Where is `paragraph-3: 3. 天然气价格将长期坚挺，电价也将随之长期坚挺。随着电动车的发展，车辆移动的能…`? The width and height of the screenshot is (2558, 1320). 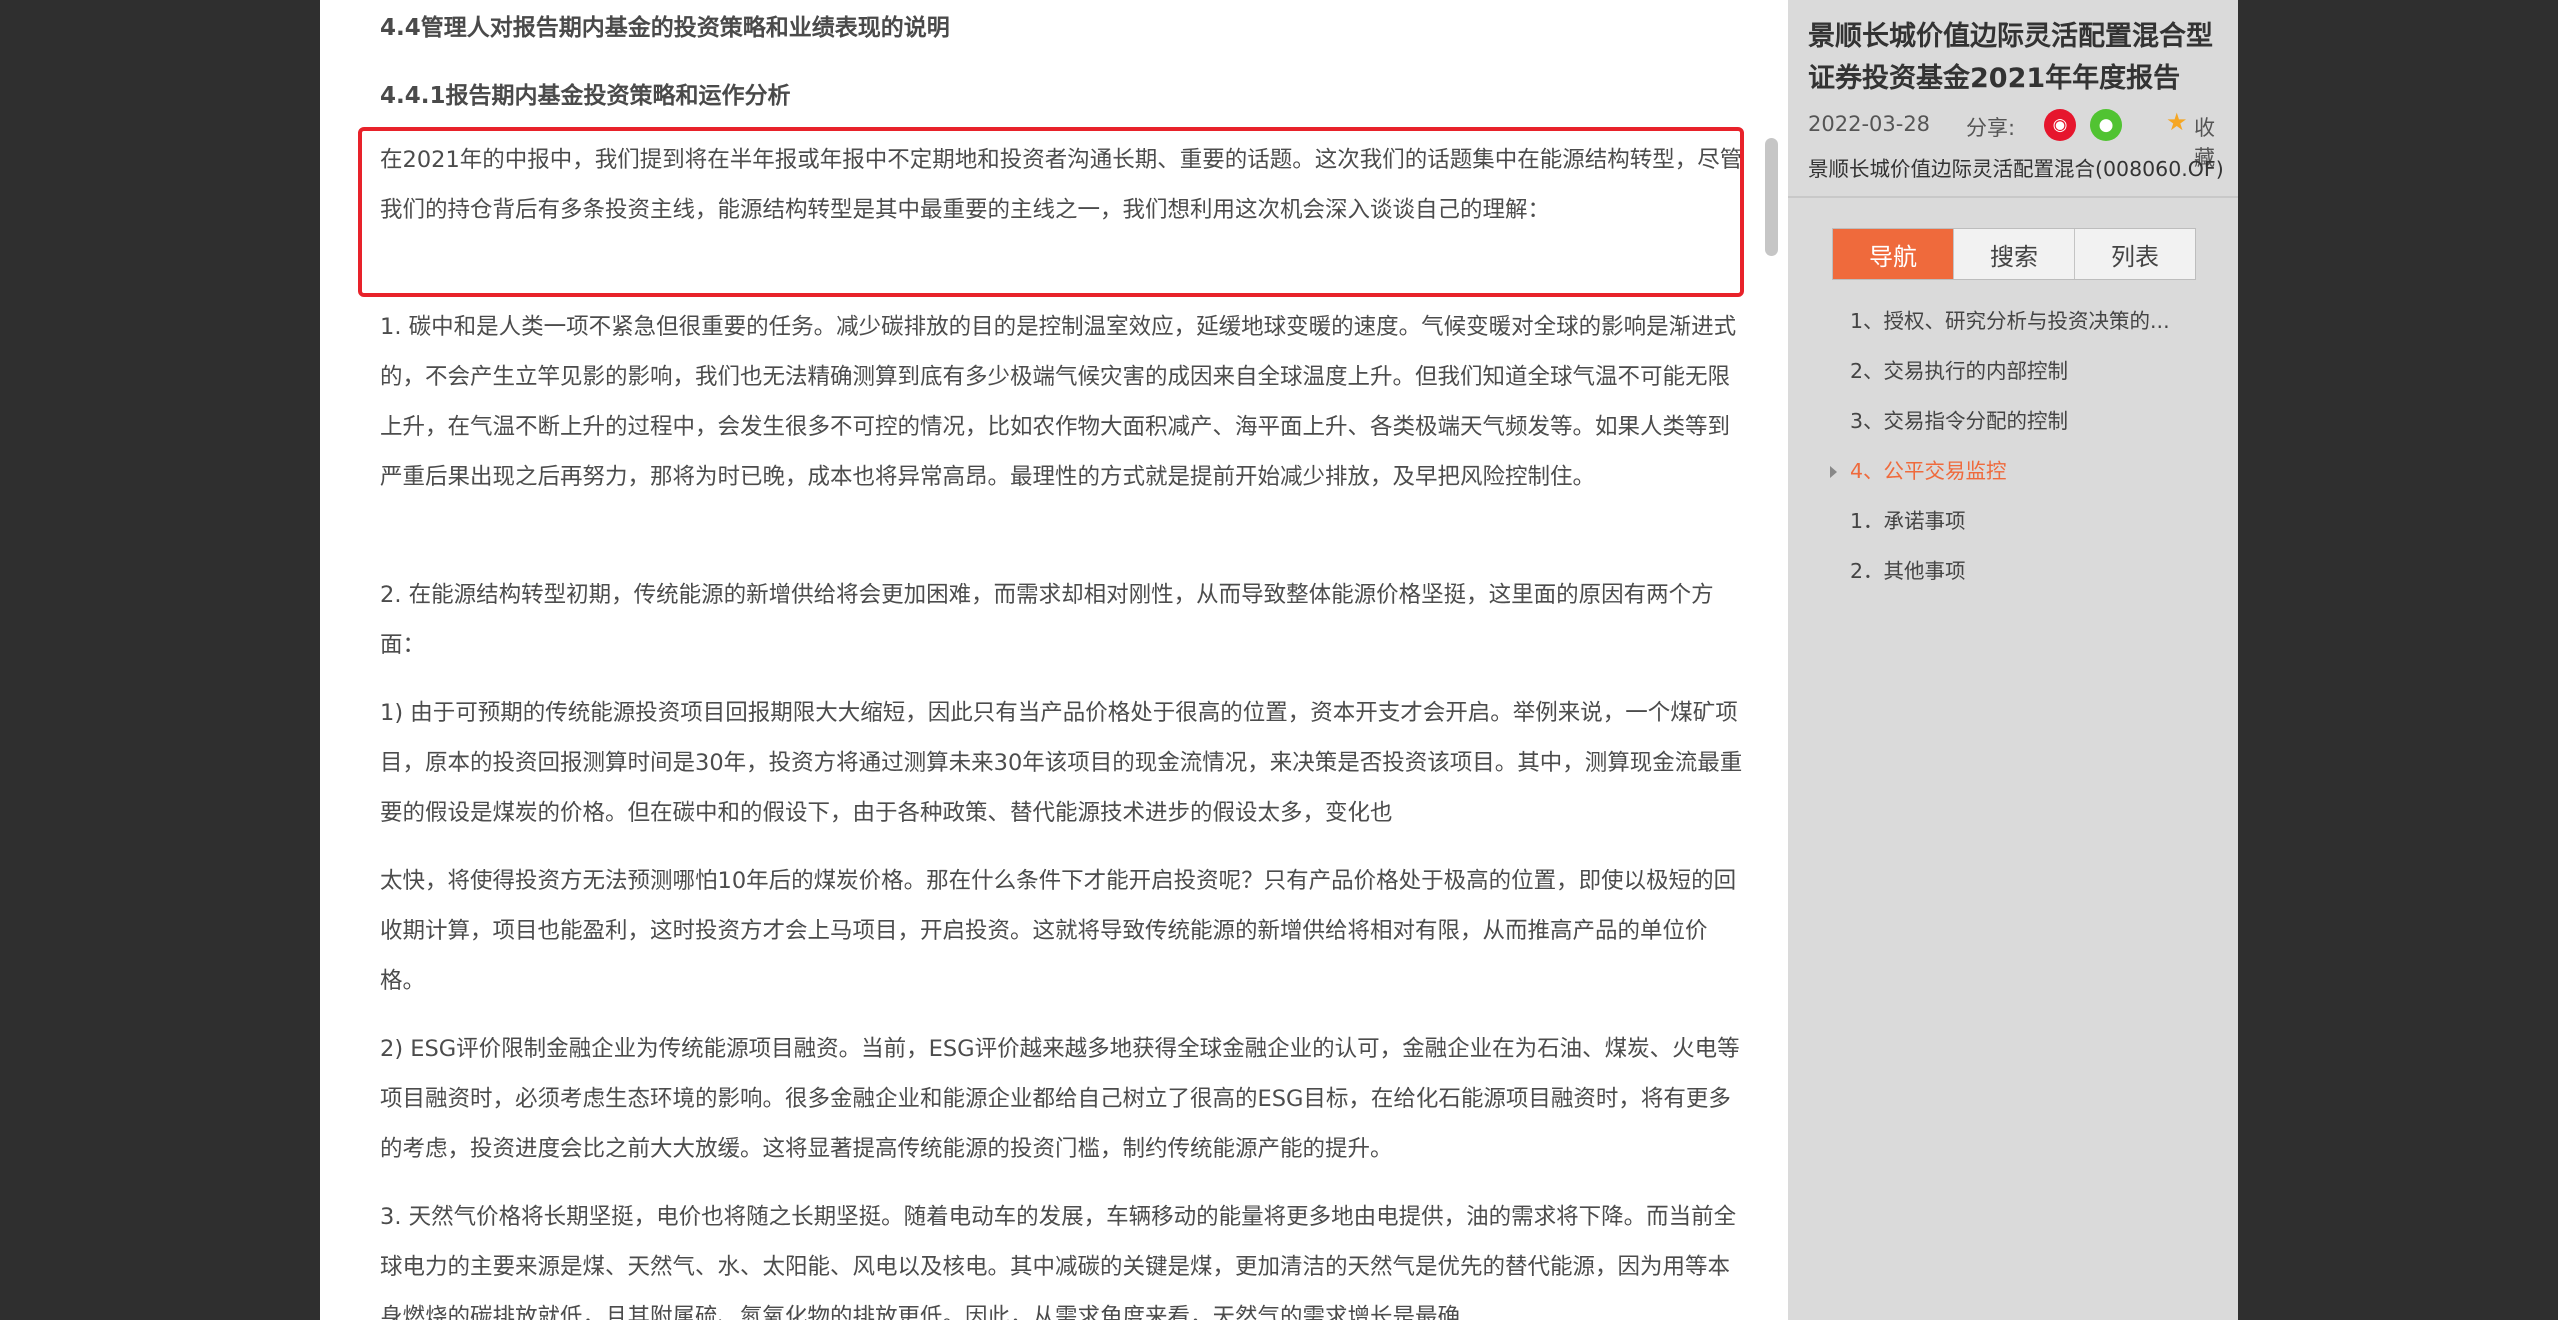
paragraph-3: 3. 天然气价格将长期坚挺，电价也将随之长期坚挺。随着电动车的发展，车辆移动的能… is located at coordinates (1058, 1262).